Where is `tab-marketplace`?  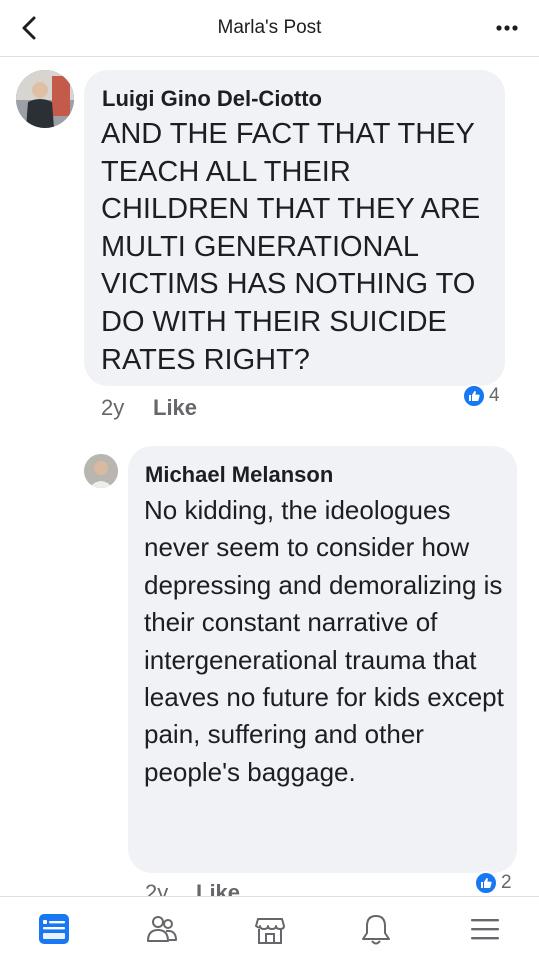
tab-marketplace is located at coordinates (270, 929).